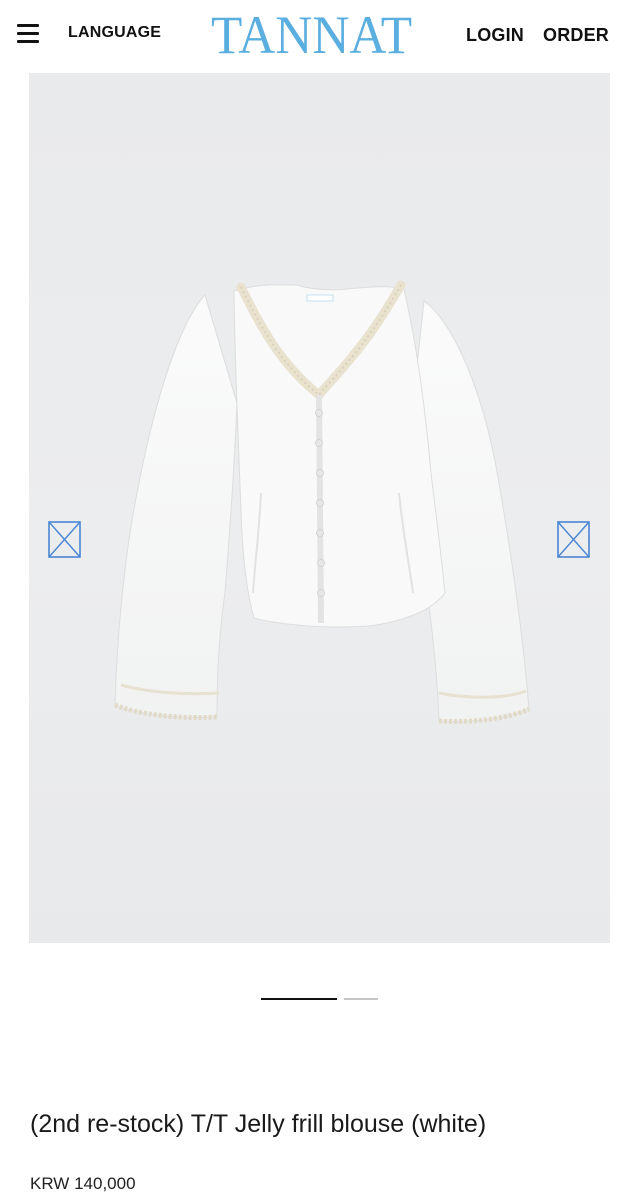  Describe the element at coordinates (114, 33) in the screenshot. I see `language-link: LANGUAGE` at that location.